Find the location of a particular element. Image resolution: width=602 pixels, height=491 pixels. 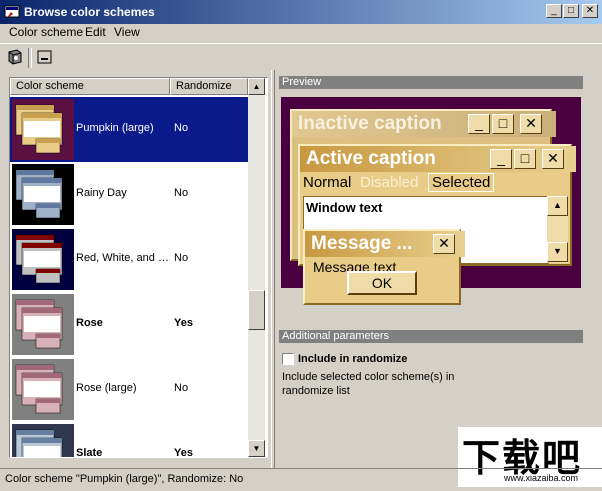

preview-scroll-up-icon: ▲ is located at coordinates (557, 206).